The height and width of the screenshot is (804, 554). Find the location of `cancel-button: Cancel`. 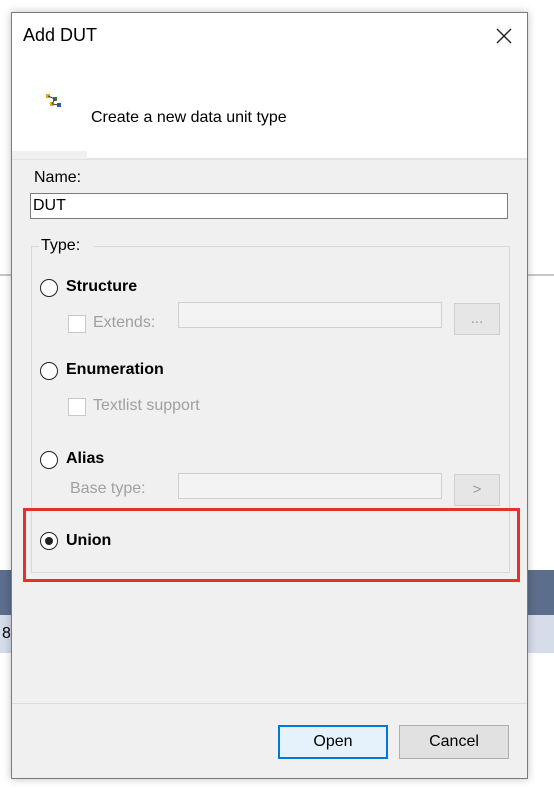

cancel-button: Cancel is located at coordinates (454, 742).